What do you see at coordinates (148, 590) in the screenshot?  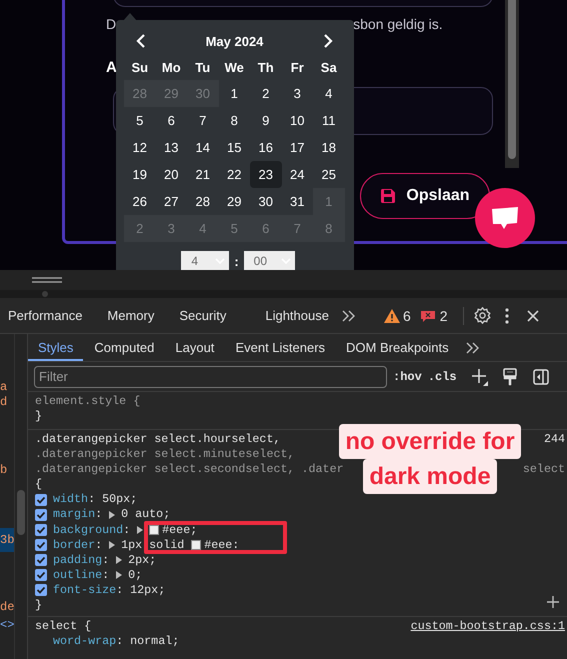 I see `css-value: 12px;` at bounding box center [148, 590].